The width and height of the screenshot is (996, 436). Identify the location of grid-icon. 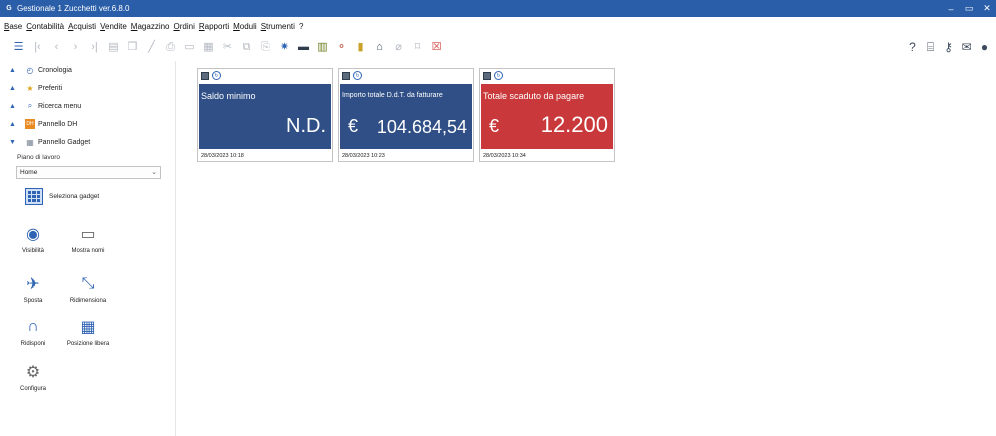
(34, 196).